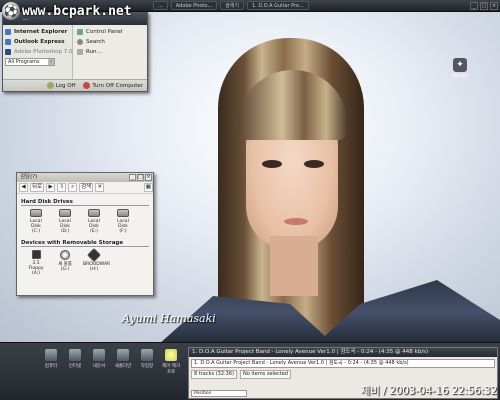 This screenshot has height=400, width=500. I want to click on back-button: ◀, so click(23, 187).